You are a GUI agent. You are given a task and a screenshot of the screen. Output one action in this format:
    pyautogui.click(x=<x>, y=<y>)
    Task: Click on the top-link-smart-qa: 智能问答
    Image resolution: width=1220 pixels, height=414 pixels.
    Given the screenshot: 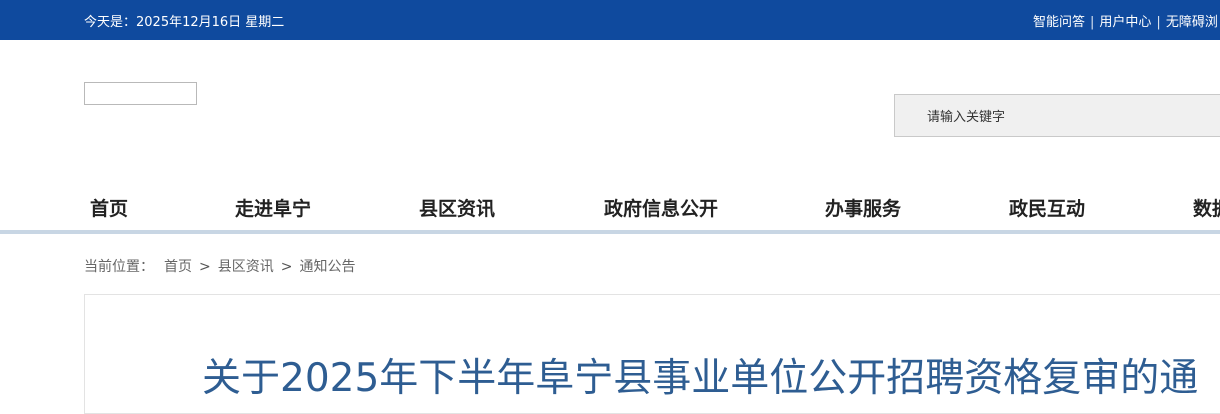 What is the action you would take?
    pyautogui.click(x=1059, y=22)
    